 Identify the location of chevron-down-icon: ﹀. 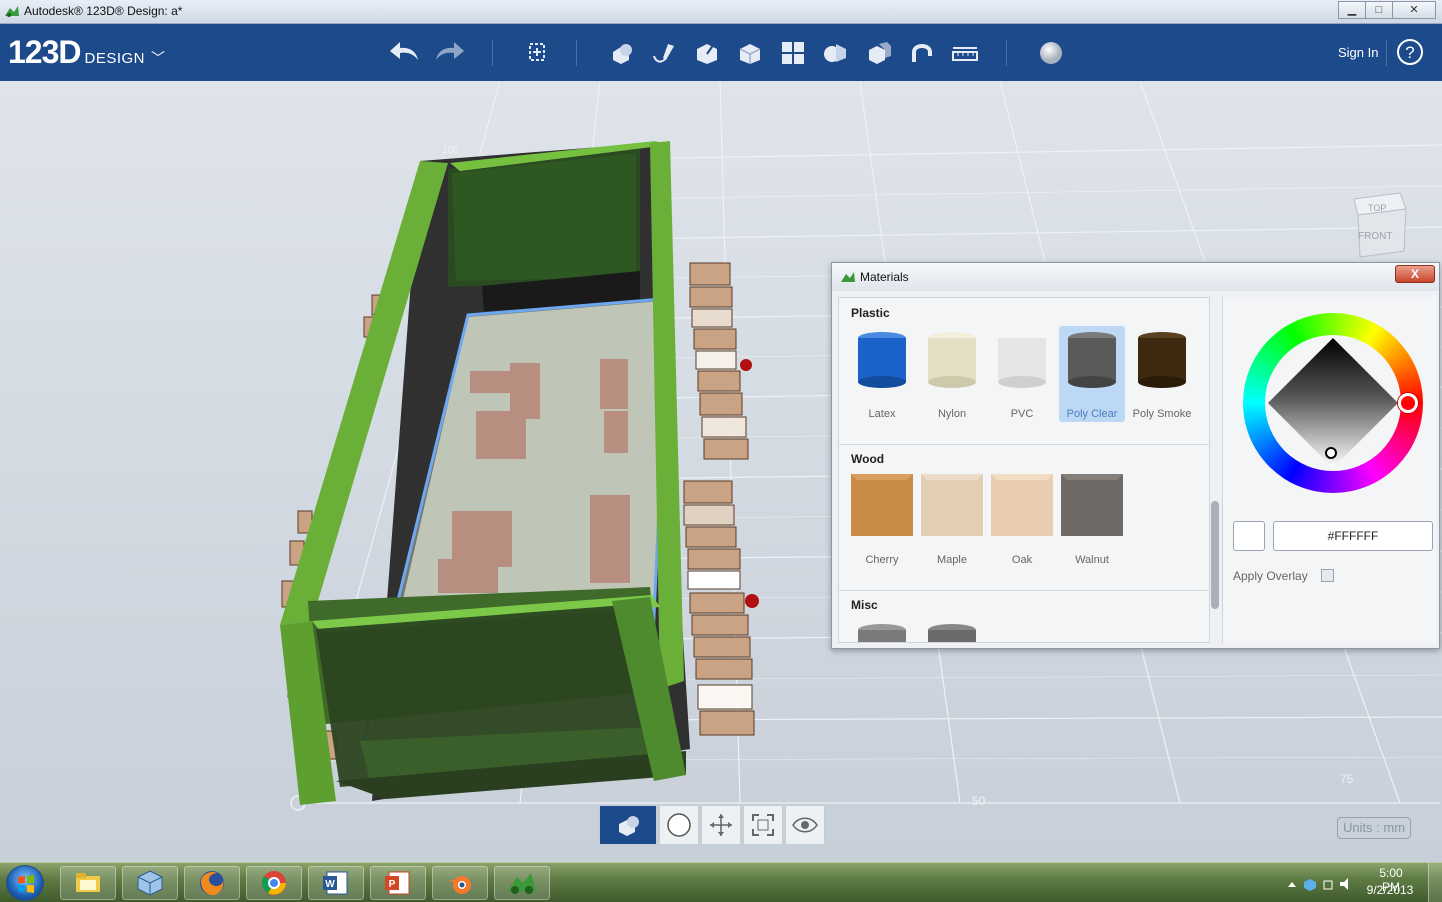
(158, 58).